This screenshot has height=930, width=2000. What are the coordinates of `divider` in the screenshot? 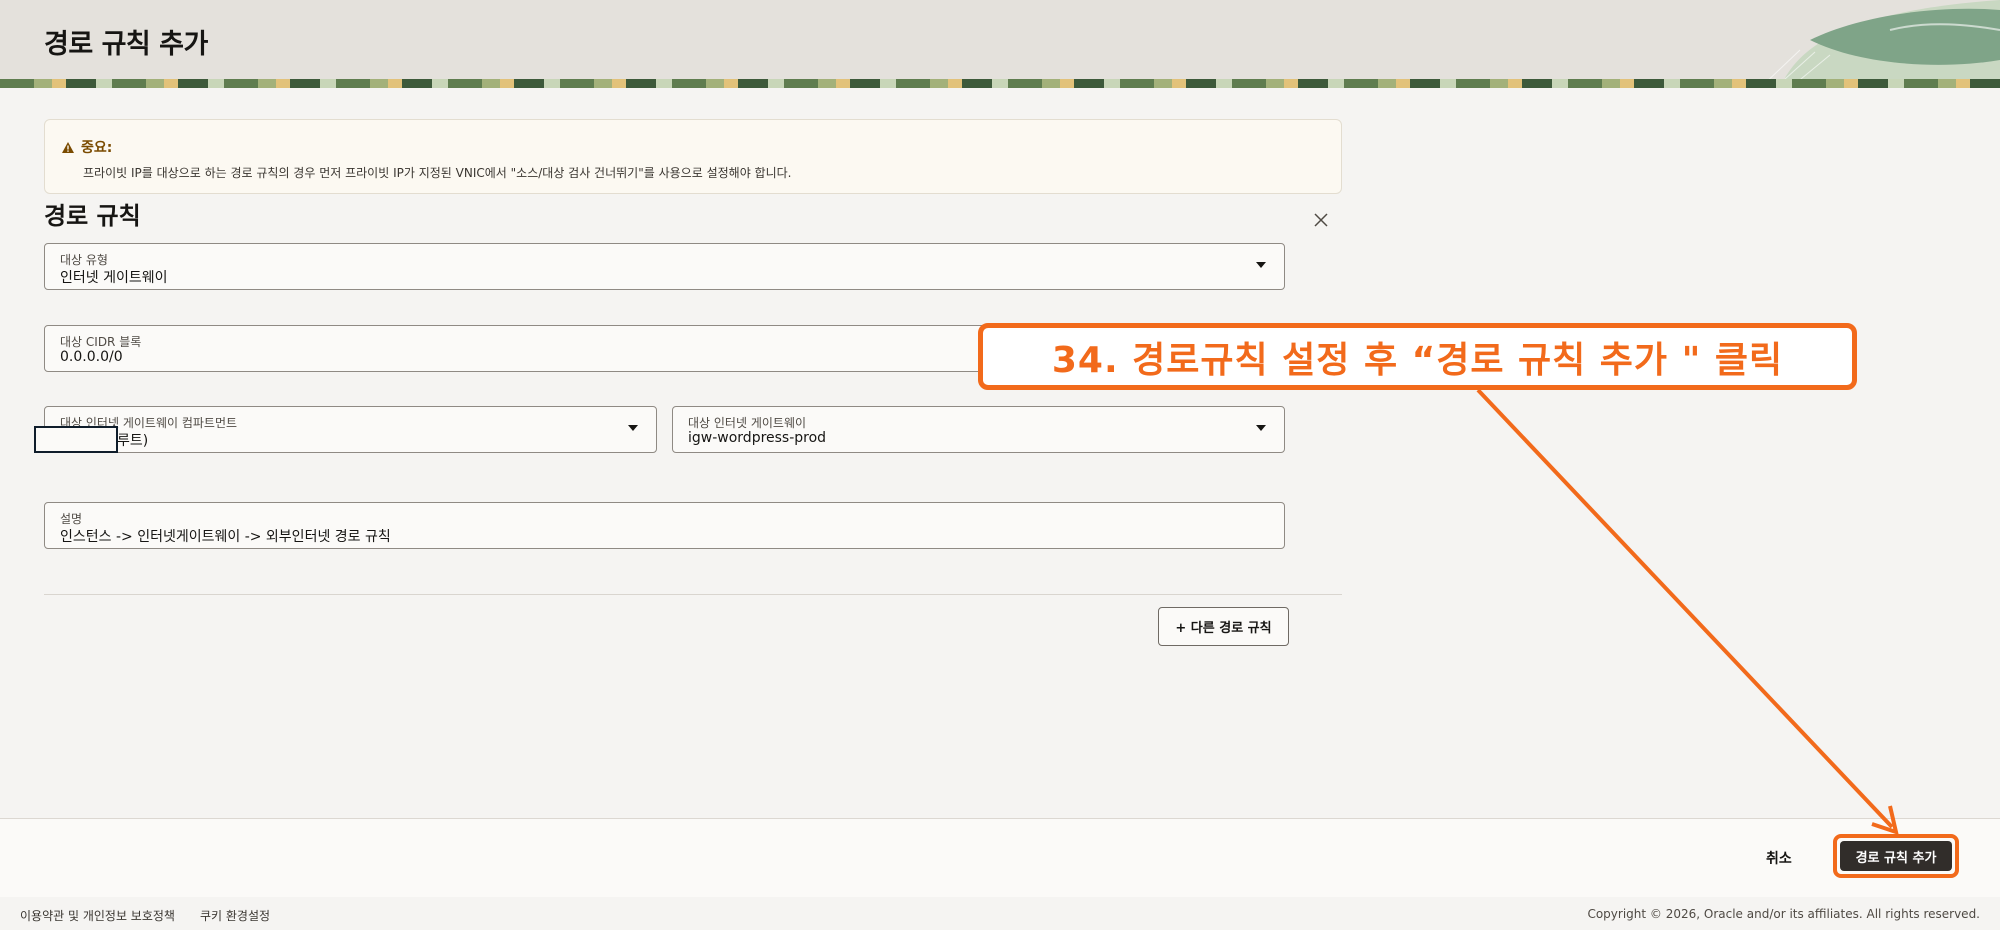 It's located at (693, 594).